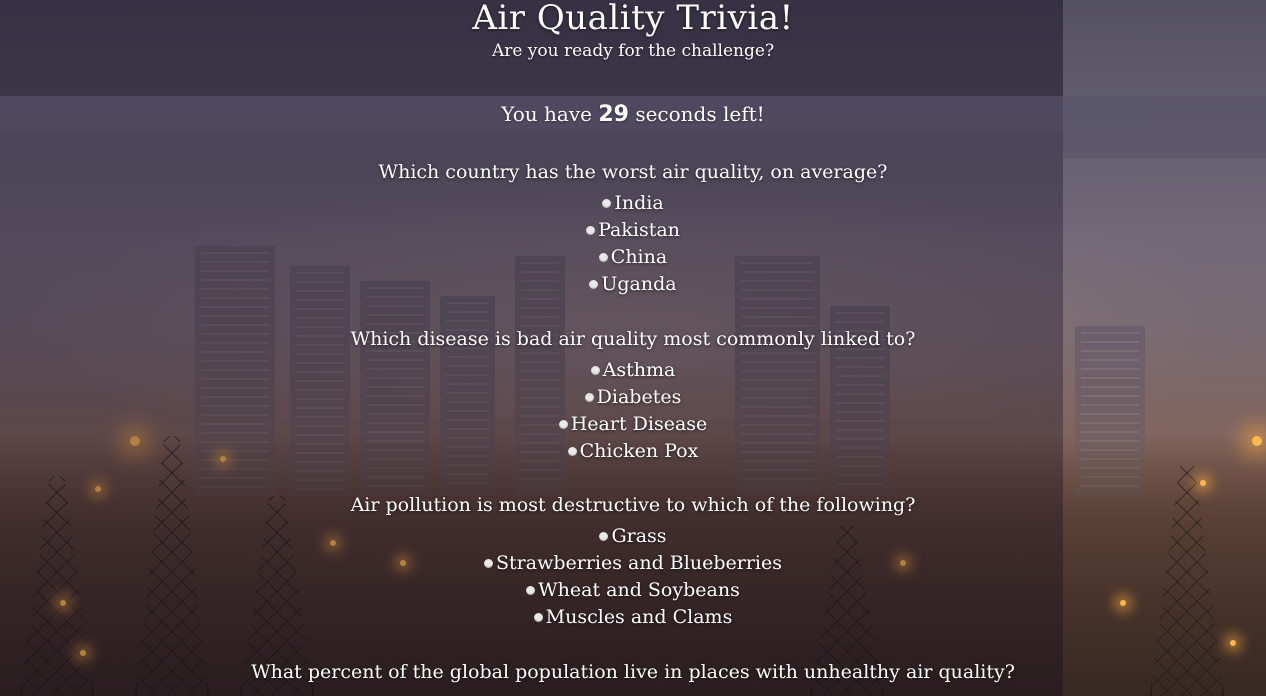 Image resolution: width=1266 pixels, height=696 pixels. I want to click on page-subtitle: Are you ready for the challenge?, so click(633, 51).